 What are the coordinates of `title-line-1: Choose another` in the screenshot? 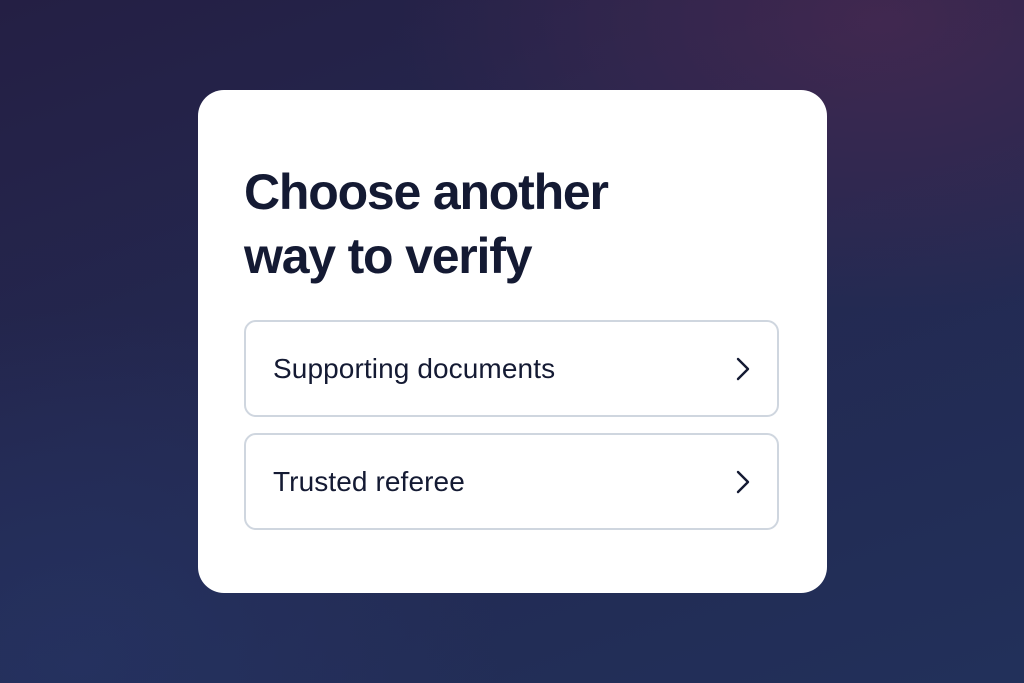 It's located at (426, 192).